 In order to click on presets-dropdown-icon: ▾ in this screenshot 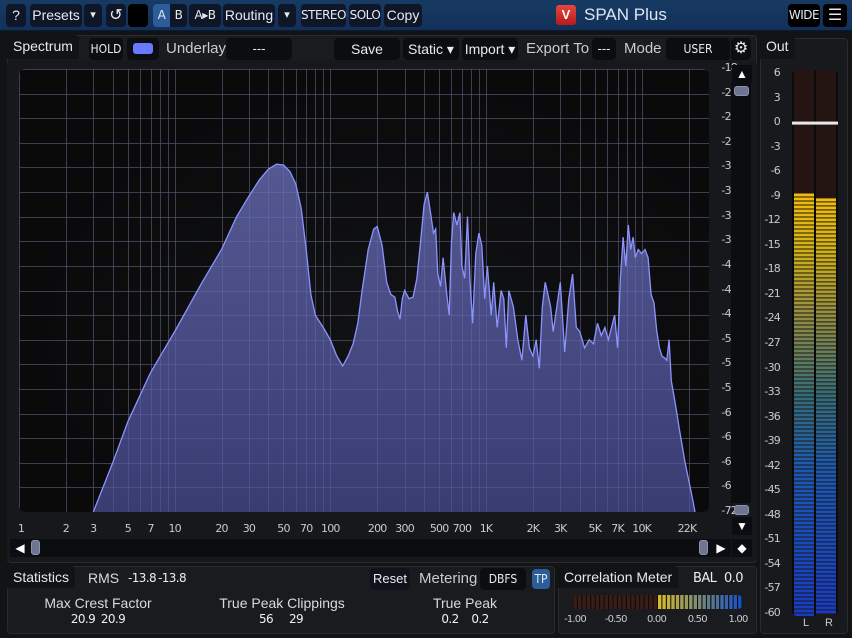, I will do `click(93, 15)`.